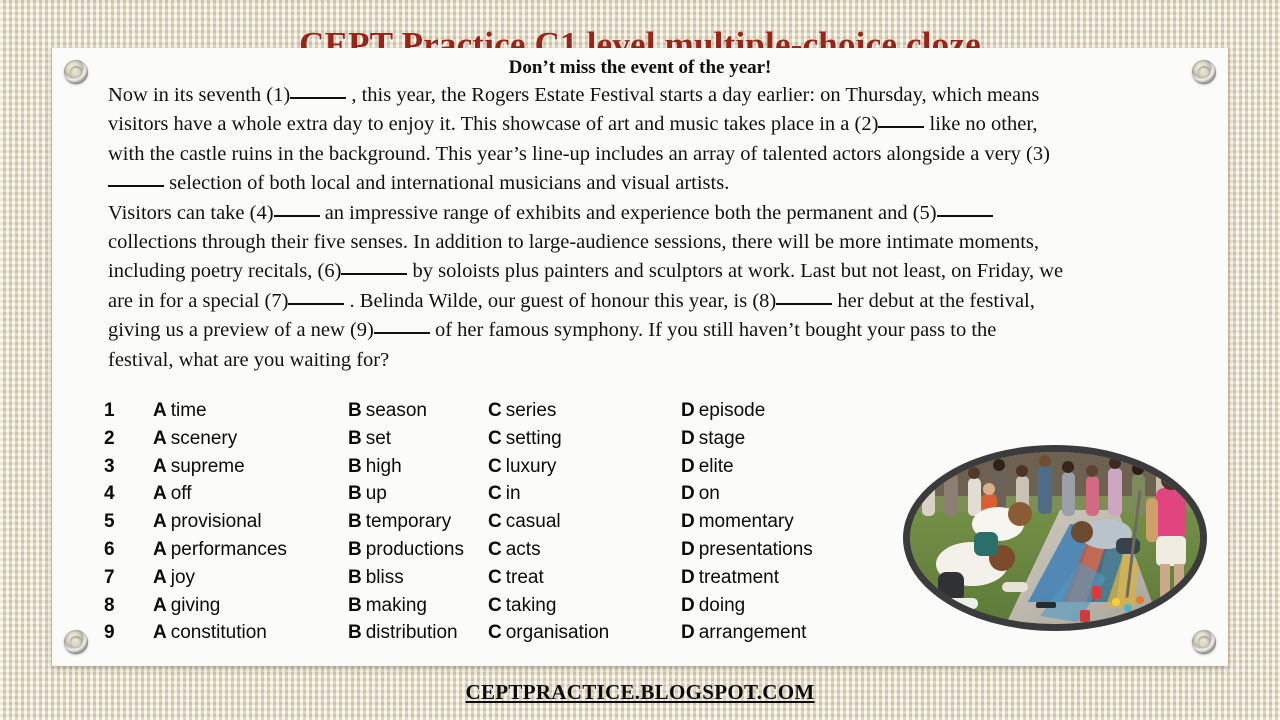 This screenshot has width=1280, height=720. I want to click on question-number: 5, so click(109, 522).